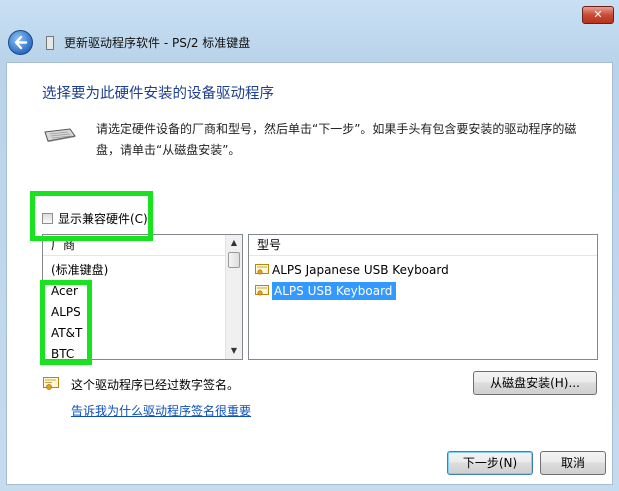 The image size is (619, 491). What do you see at coordinates (155, 385) in the screenshot?
I see `signature-status-text: 这个驱动程序已经过数字签名。` at bounding box center [155, 385].